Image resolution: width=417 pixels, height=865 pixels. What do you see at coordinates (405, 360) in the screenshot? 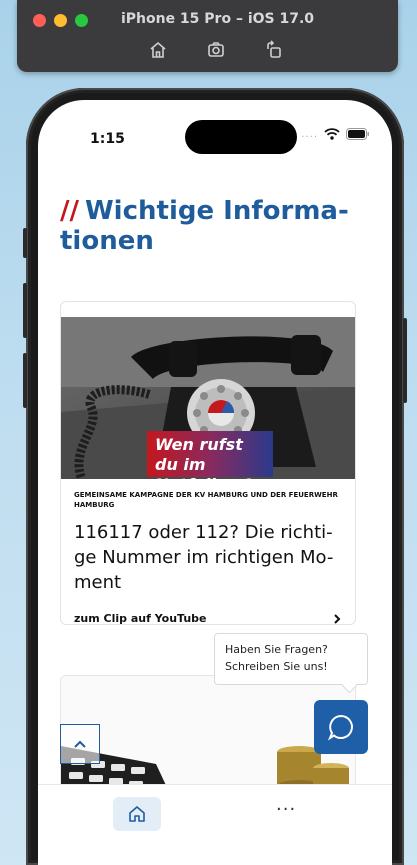
I see `power-button` at bounding box center [405, 360].